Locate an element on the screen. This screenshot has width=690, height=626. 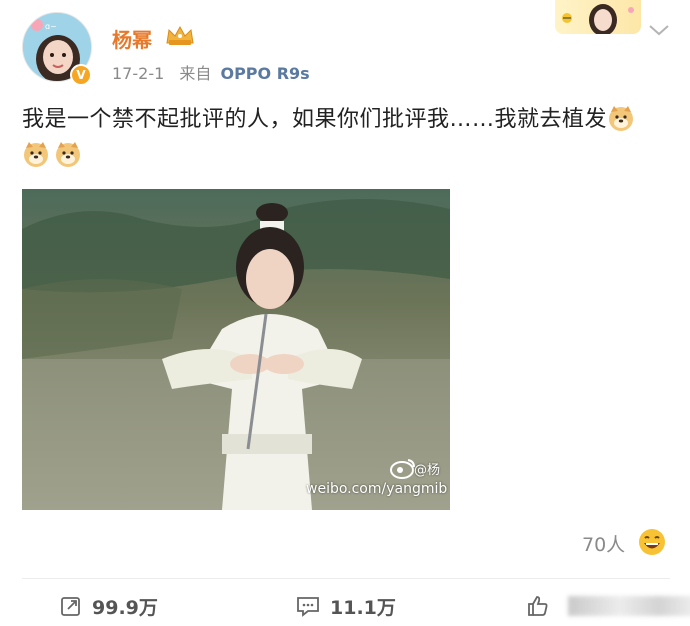
svg-text: ɑ~ is located at coordinates (51, 26).